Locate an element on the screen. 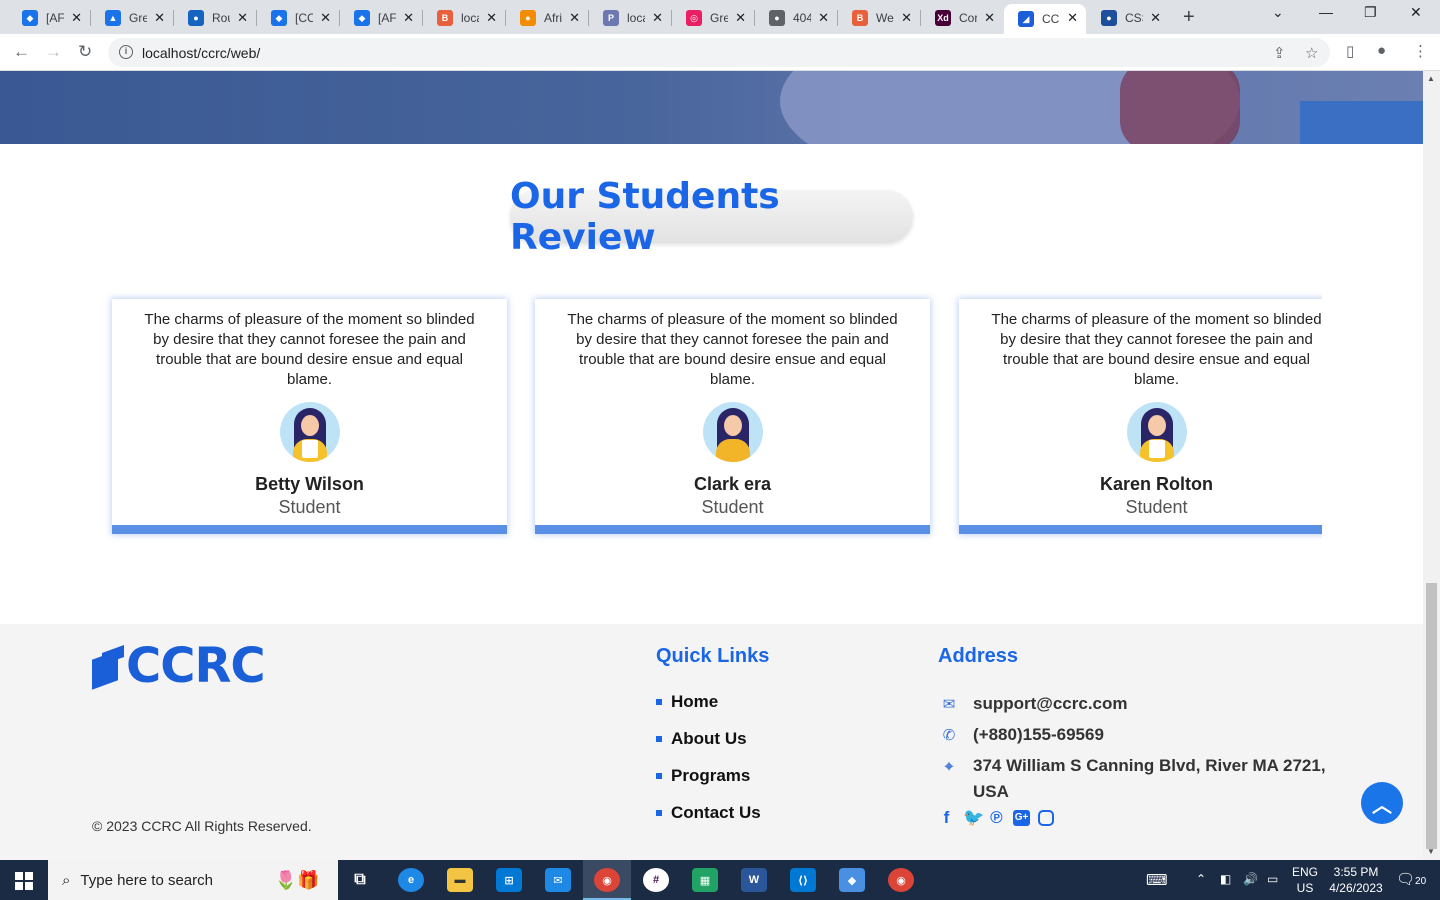 The image size is (1440, 900). google-plus-icon: G+ is located at coordinates (1021, 818).